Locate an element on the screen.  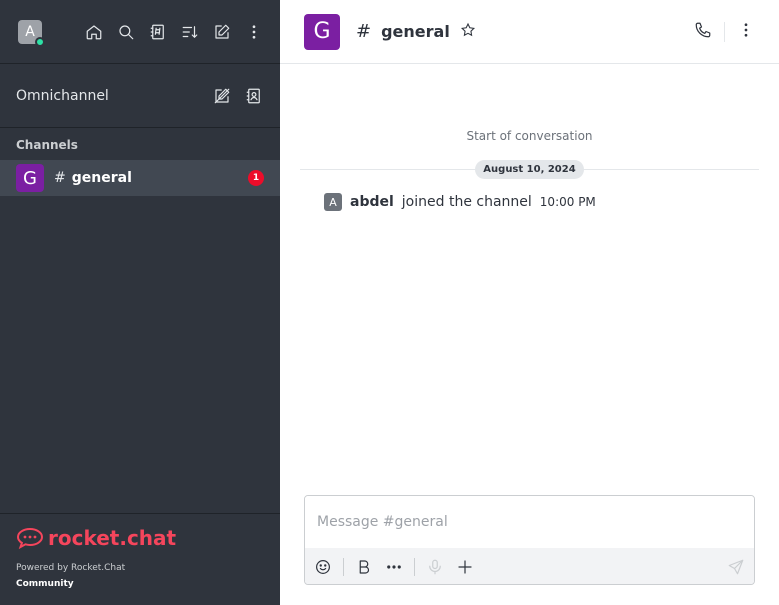
header-avatar-initial: G is located at coordinates (322, 31).